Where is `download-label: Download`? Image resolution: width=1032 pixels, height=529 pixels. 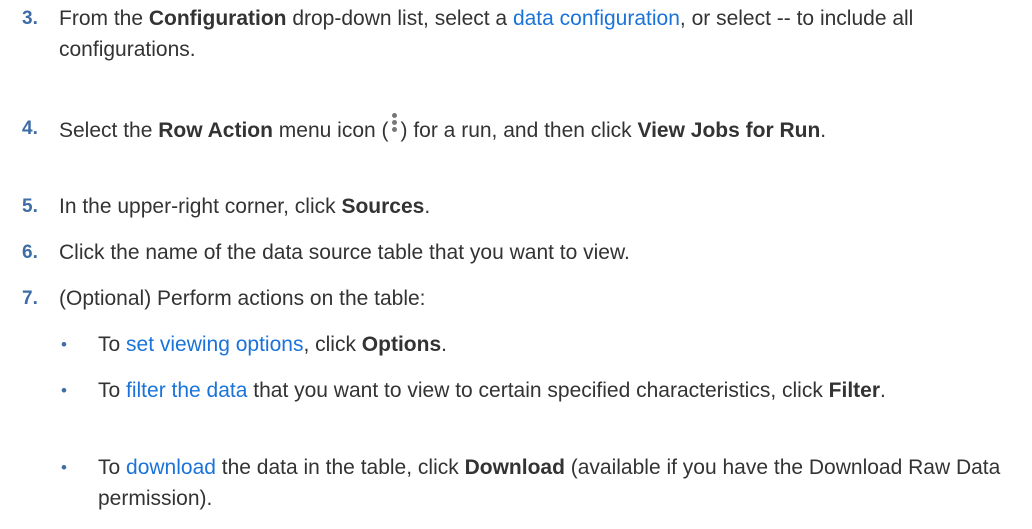
download-label: Download is located at coordinates (514, 467).